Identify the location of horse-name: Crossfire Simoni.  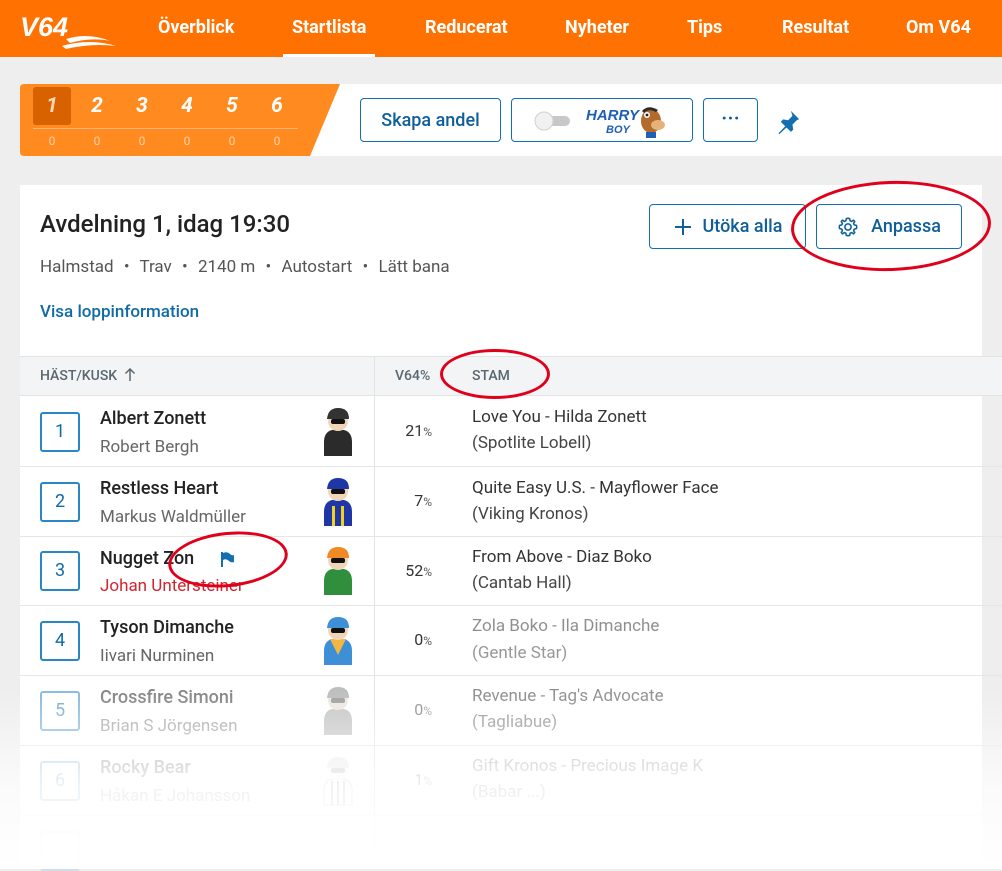
(166, 697).